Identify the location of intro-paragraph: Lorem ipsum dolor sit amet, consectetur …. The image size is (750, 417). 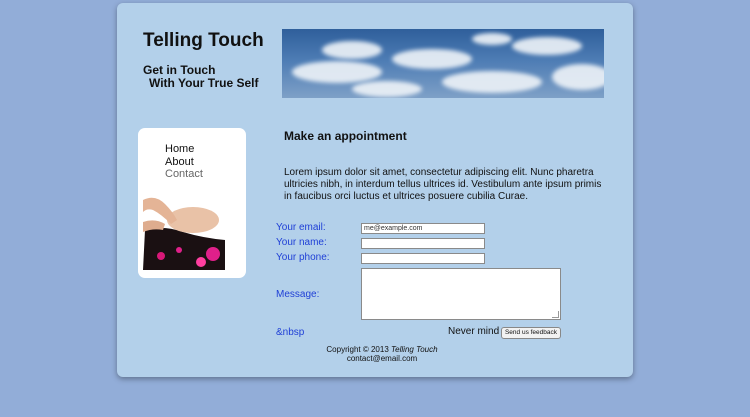
(443, 184).